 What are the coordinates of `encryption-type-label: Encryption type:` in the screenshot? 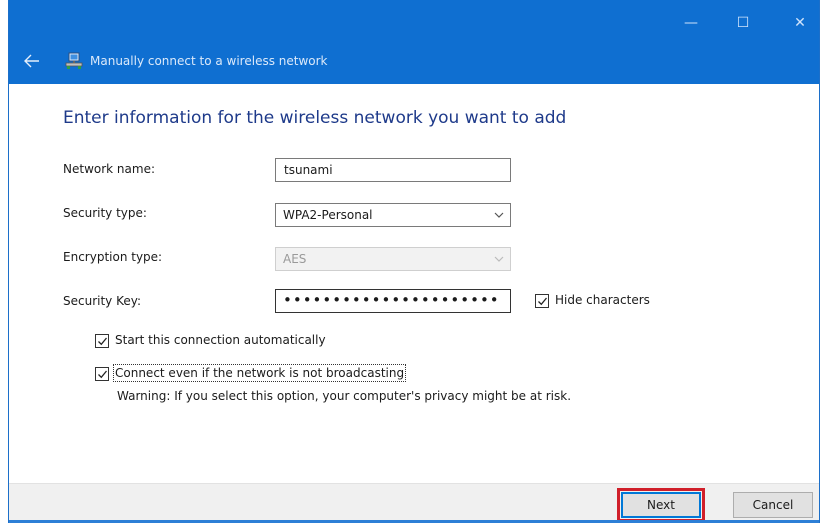 It's located at (113, 257).